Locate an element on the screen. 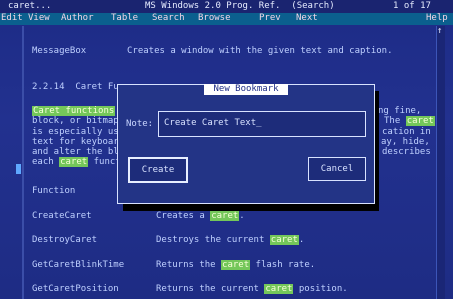 The height and width of the screenshot is (299, 453). section-heading: 2.2.14 Caret Fu is located at coordinates (75, 87).